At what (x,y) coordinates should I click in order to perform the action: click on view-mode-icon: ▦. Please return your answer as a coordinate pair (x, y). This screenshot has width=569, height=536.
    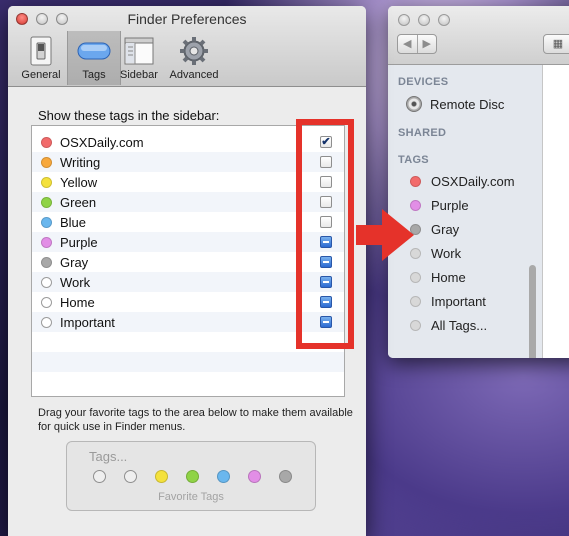
    Looking at the image, I should click on (556, 44).